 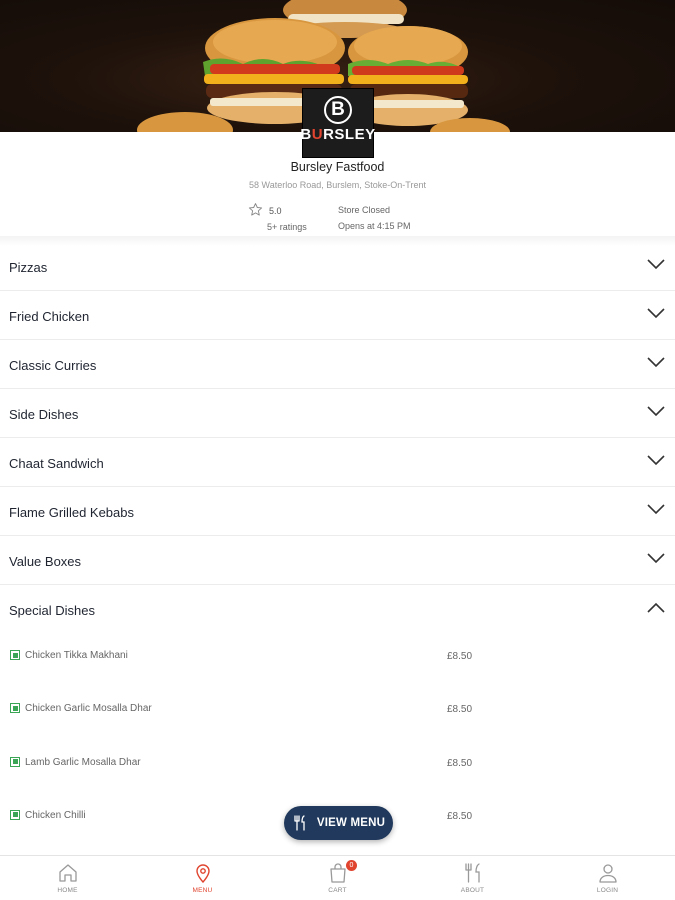 I want to click on category-label: Side Dishes, so click(x=44, y=414).